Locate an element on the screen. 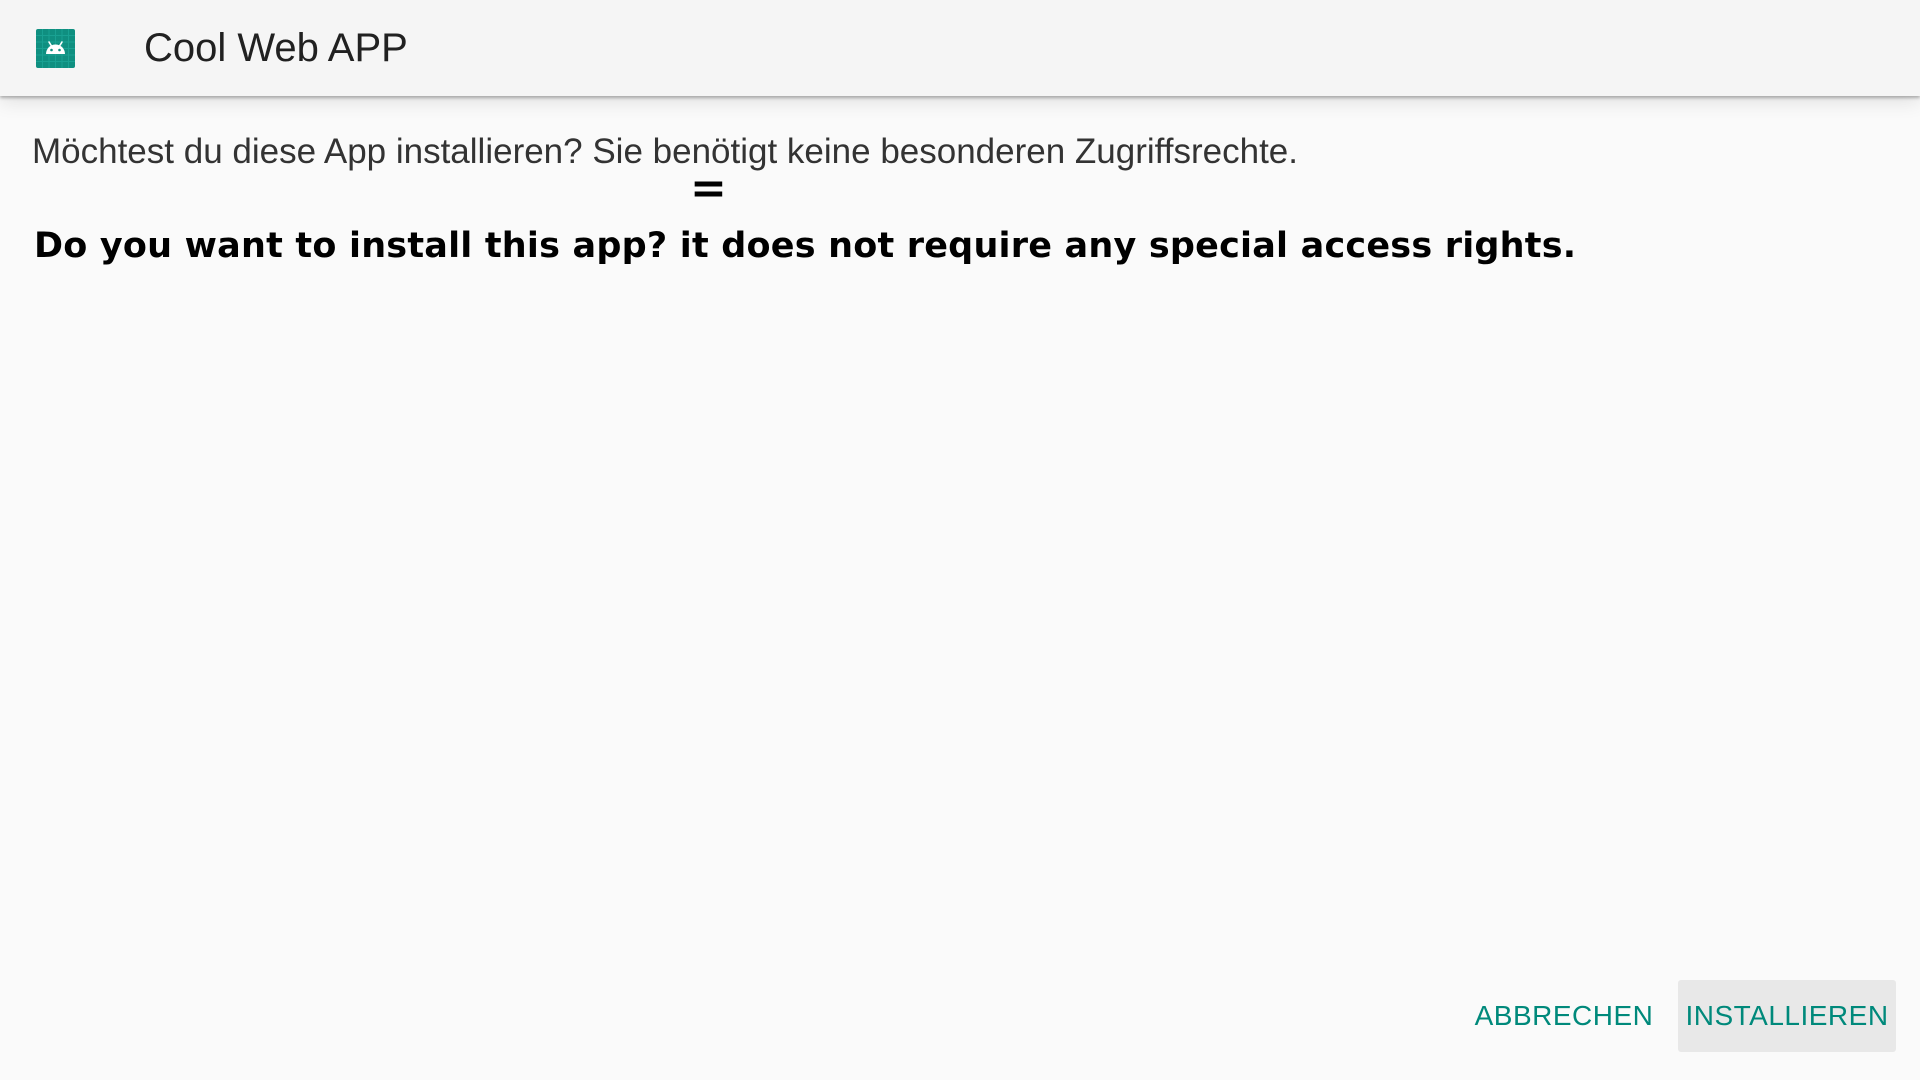 The image size is (1920, 1080). app-title: Cool Web APP is located at coordinates (276, 48).